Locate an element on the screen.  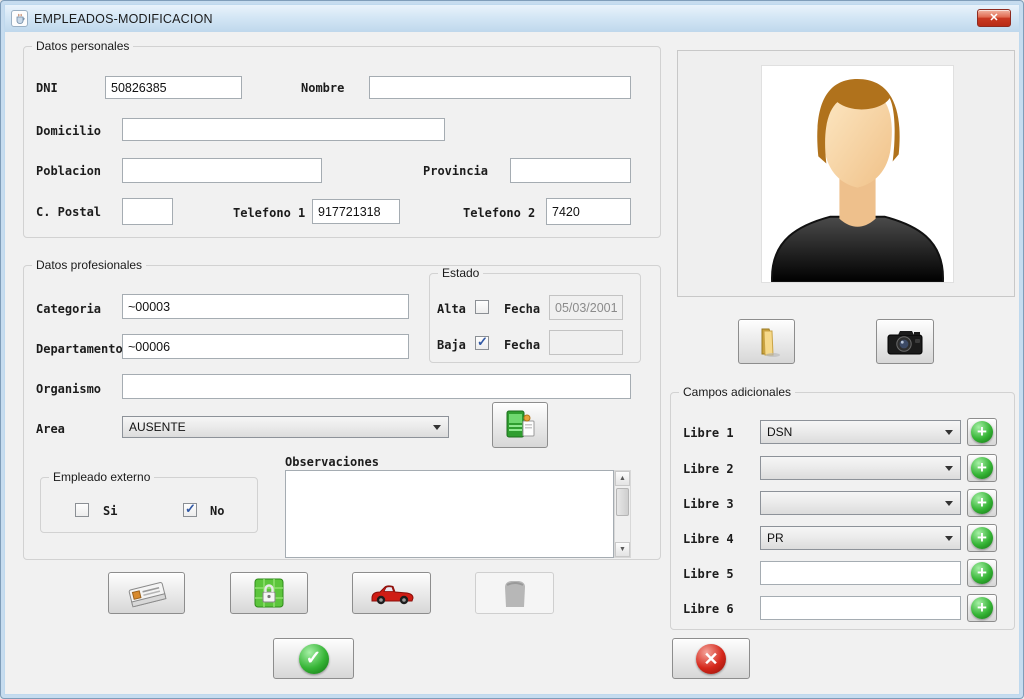
open-folder-button is located at coordinates (766, 341).